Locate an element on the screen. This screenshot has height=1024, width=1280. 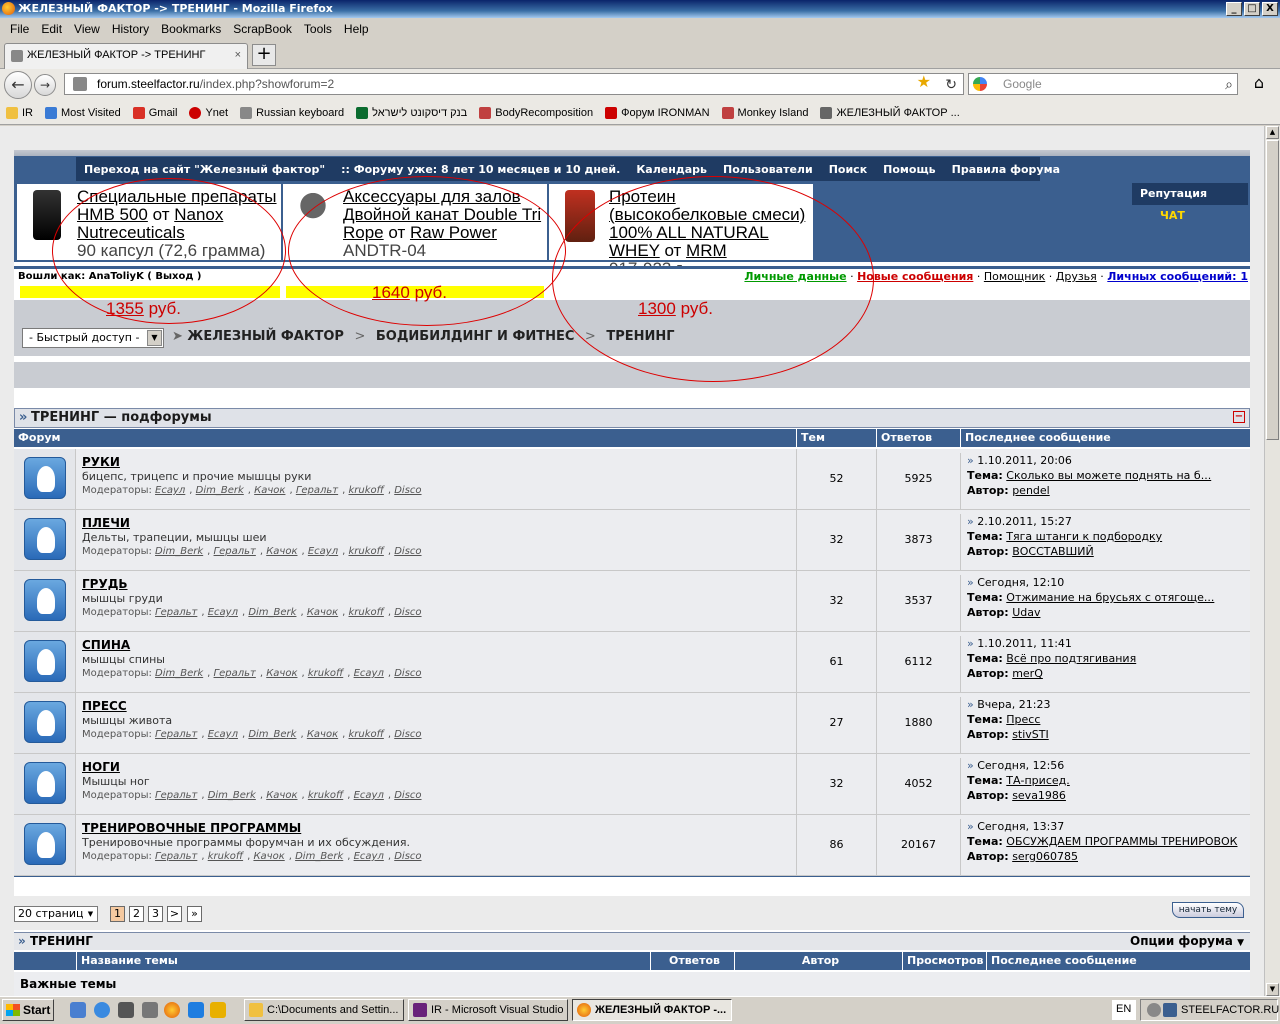
page-last: » is located at coordinates (194, 914).